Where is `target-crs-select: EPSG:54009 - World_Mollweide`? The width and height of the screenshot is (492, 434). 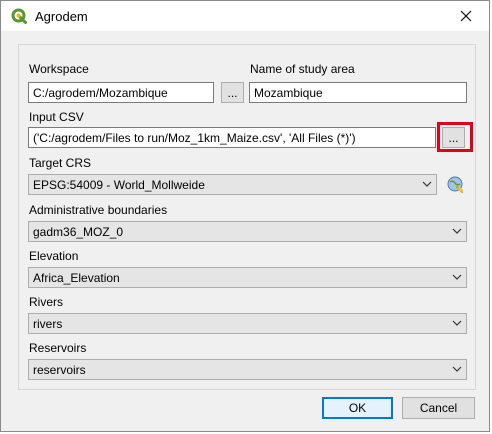
target-crs-select: EPSG:54009 - World_Mollweide is located at coordinates (232, 184).